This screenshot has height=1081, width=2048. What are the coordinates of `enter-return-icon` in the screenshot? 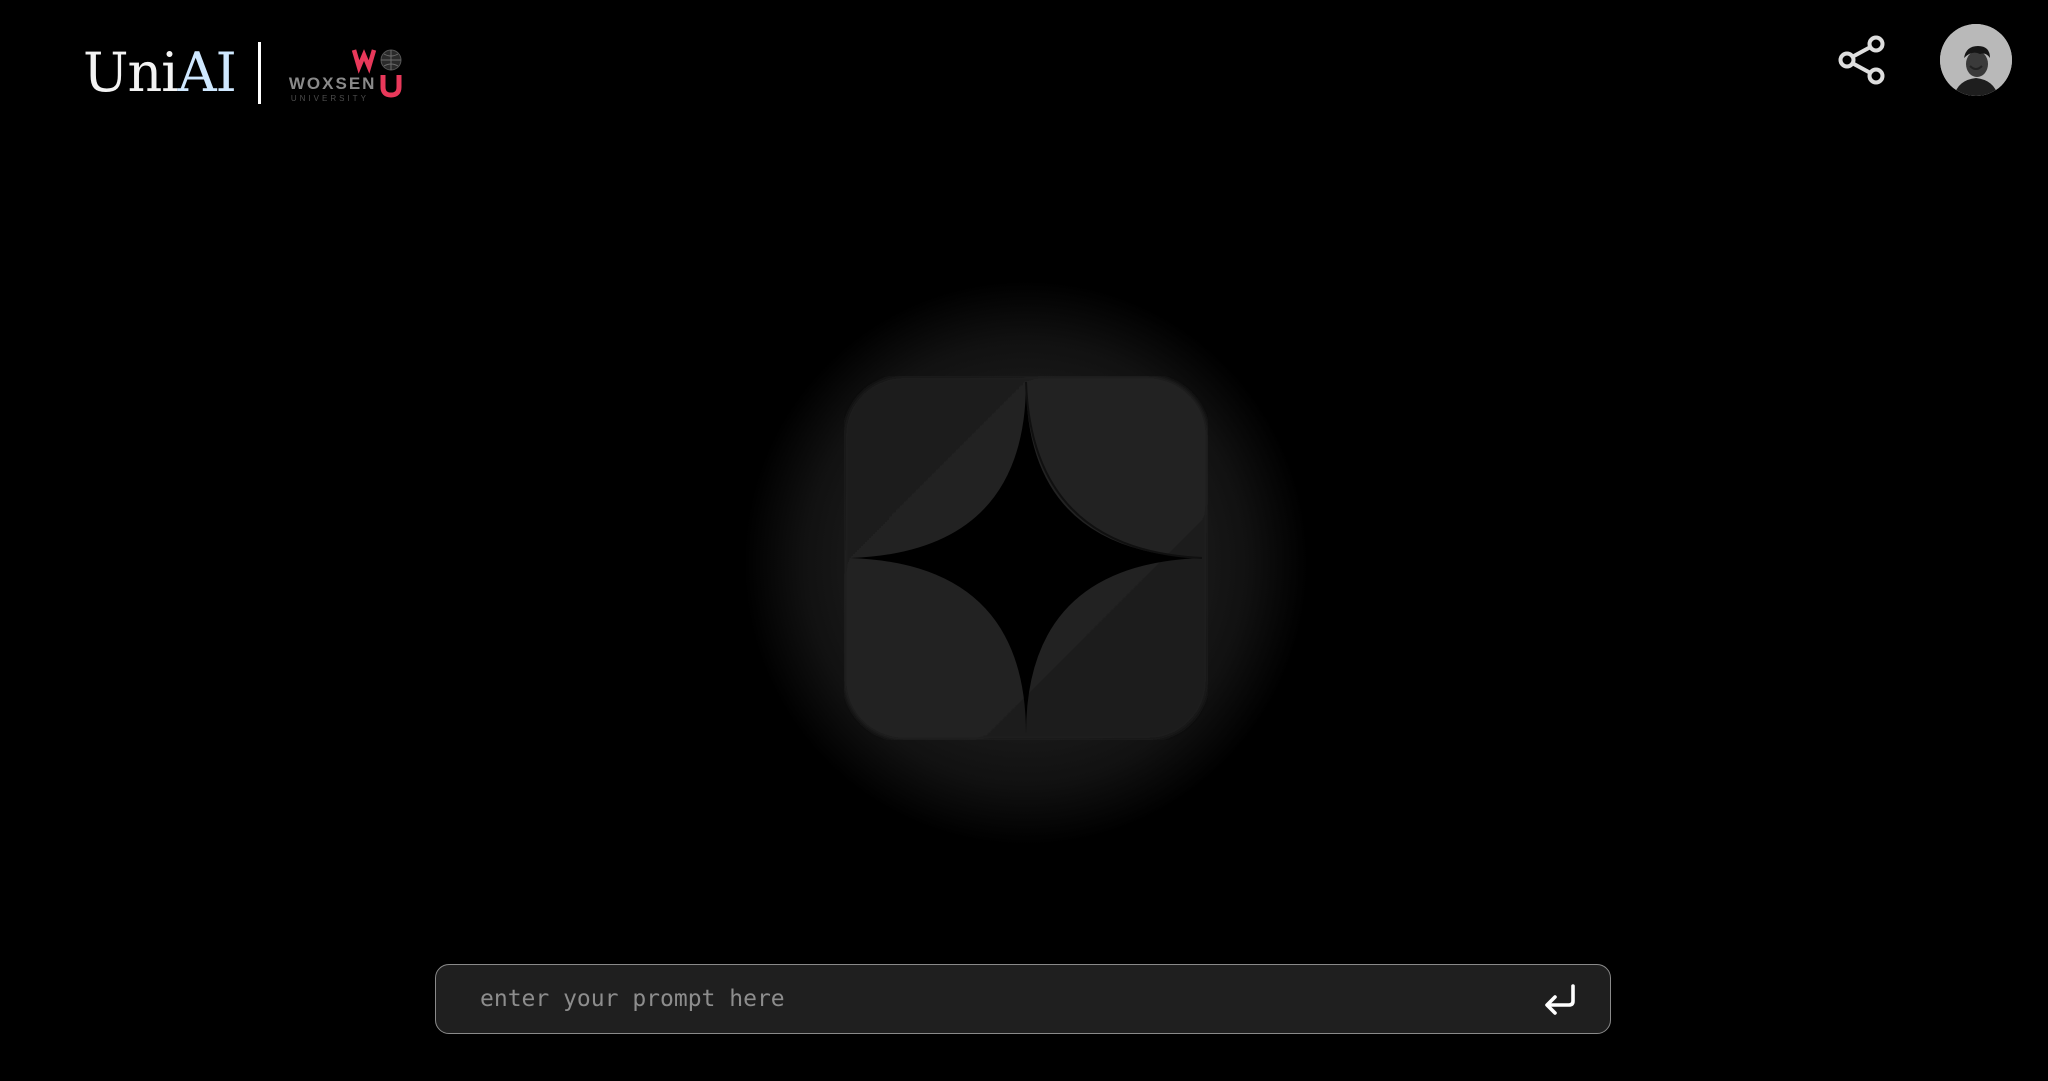 It's located at (1560, 999).